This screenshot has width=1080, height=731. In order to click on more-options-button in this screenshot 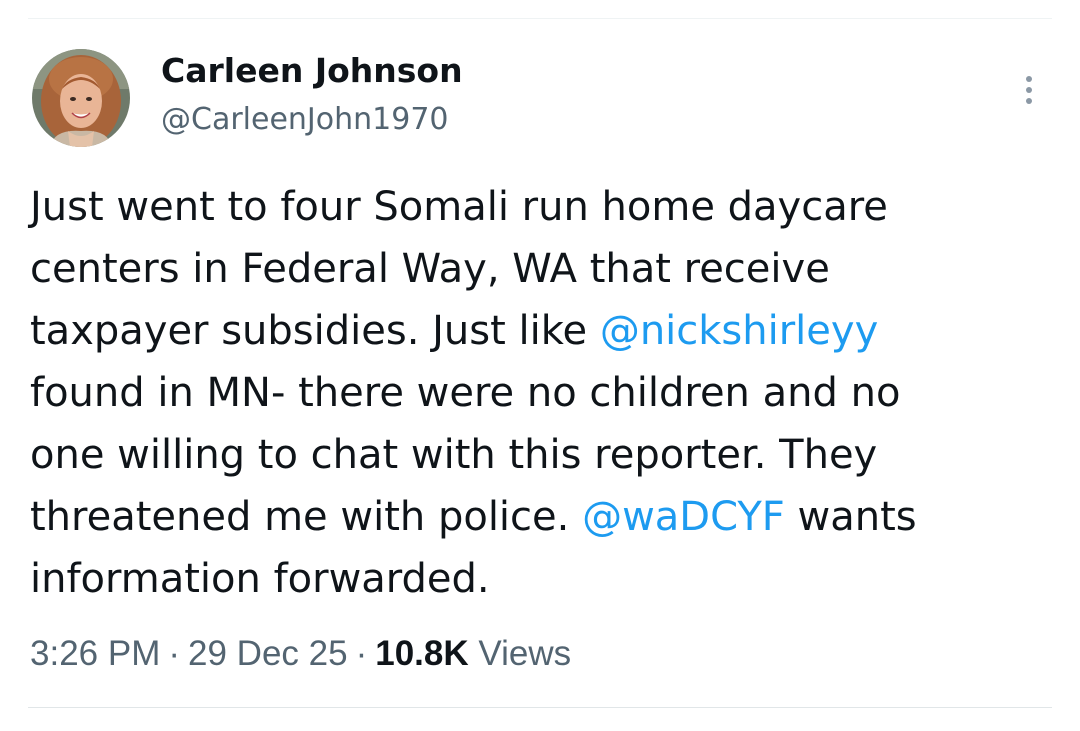, I will do `click(1029, 90)`.